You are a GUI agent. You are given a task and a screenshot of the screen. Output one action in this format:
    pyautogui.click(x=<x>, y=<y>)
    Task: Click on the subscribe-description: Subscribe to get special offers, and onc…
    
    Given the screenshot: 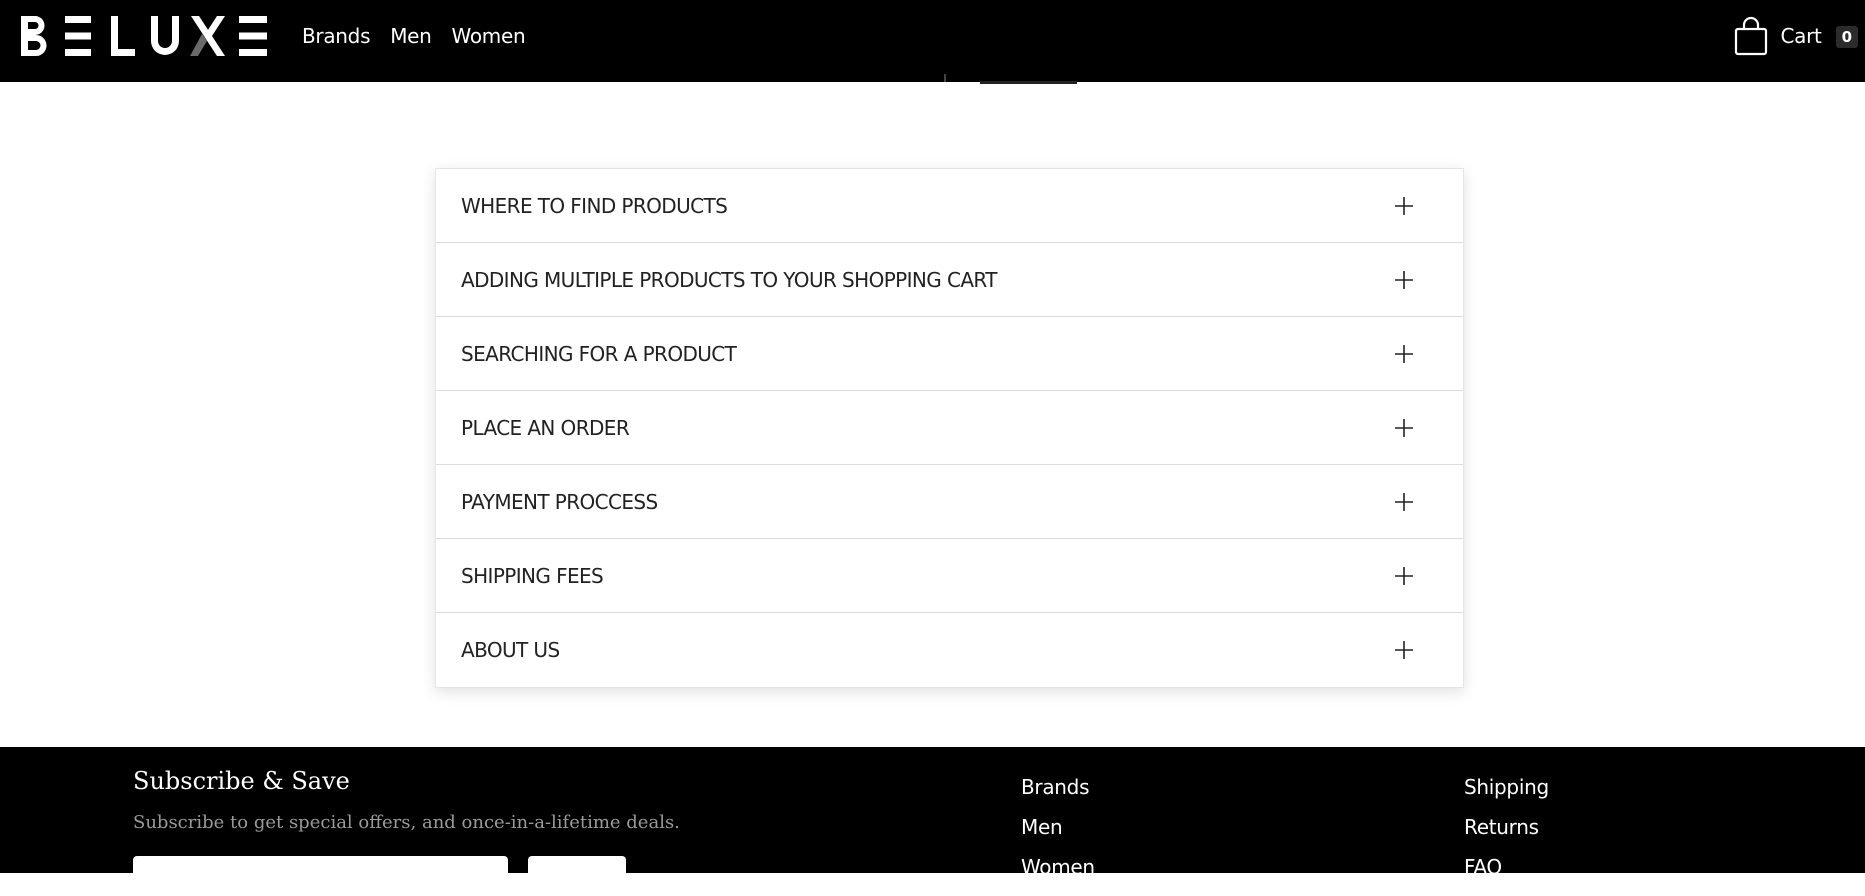 What is the action you would take?
    pyautogui.click(x=406, y=822)
    